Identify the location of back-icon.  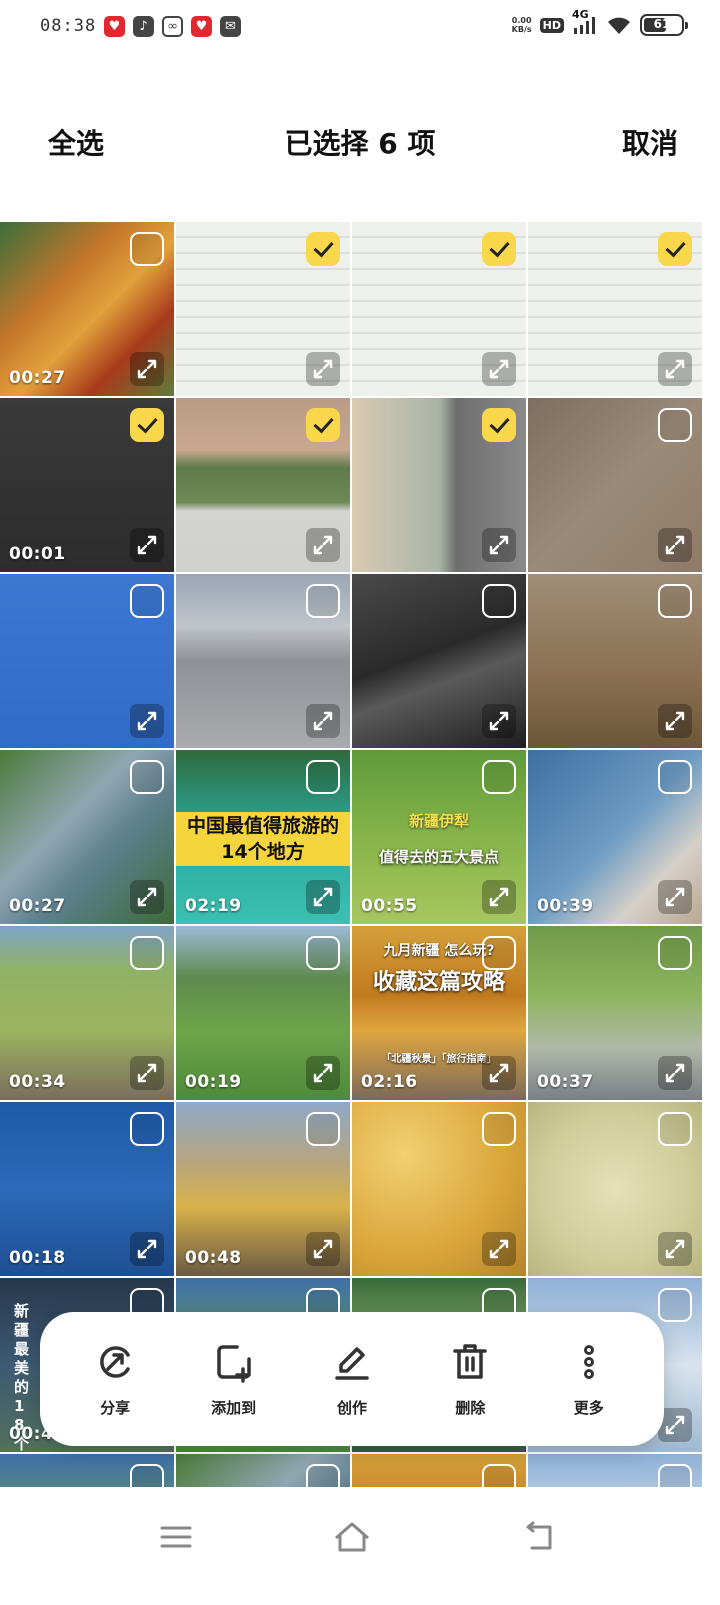
(539, 1535).